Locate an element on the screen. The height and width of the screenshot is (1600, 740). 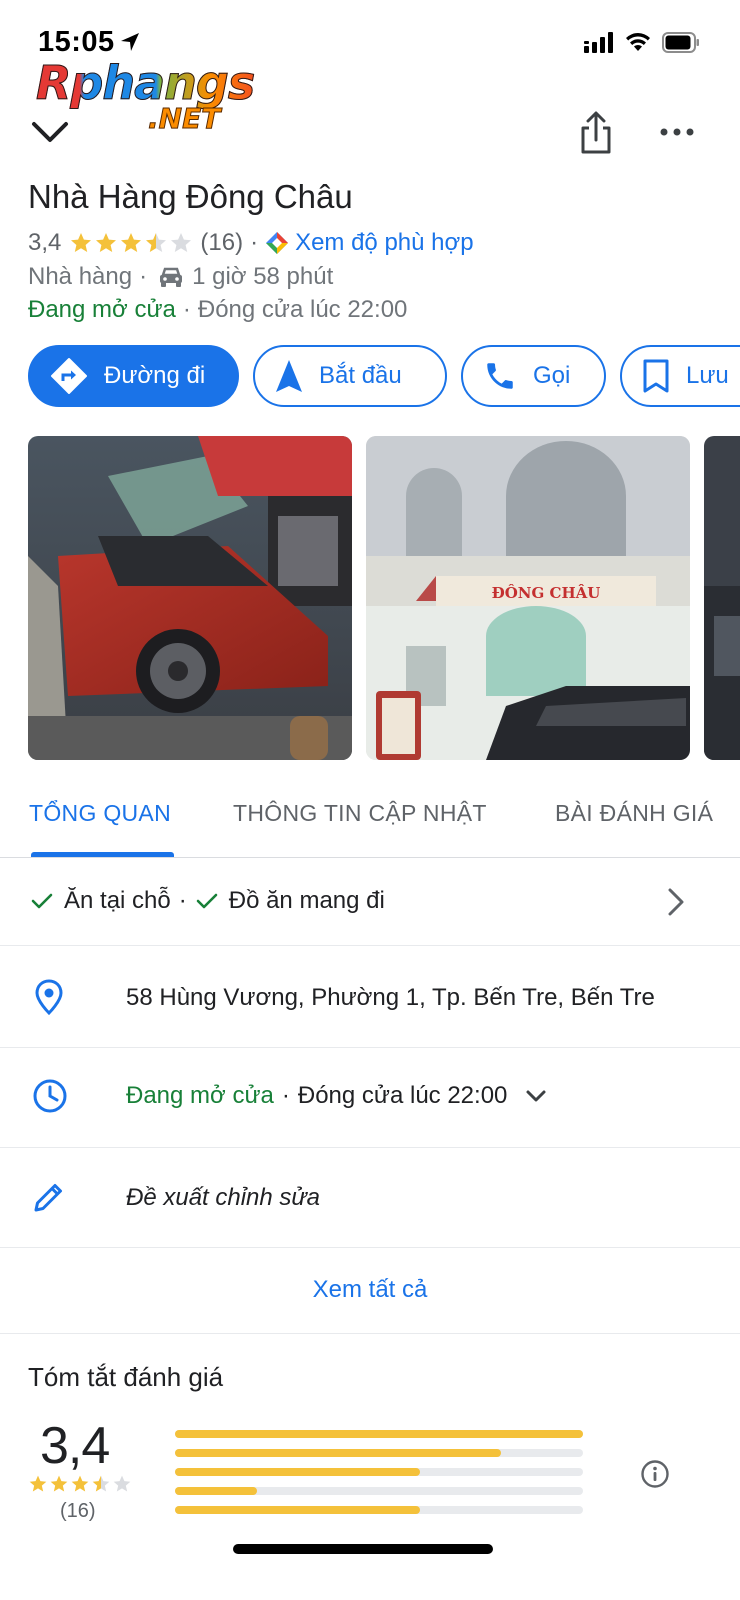
tab-reviews: BÀI ĐÁNH GIÁ is located at coordinates (634, 813).